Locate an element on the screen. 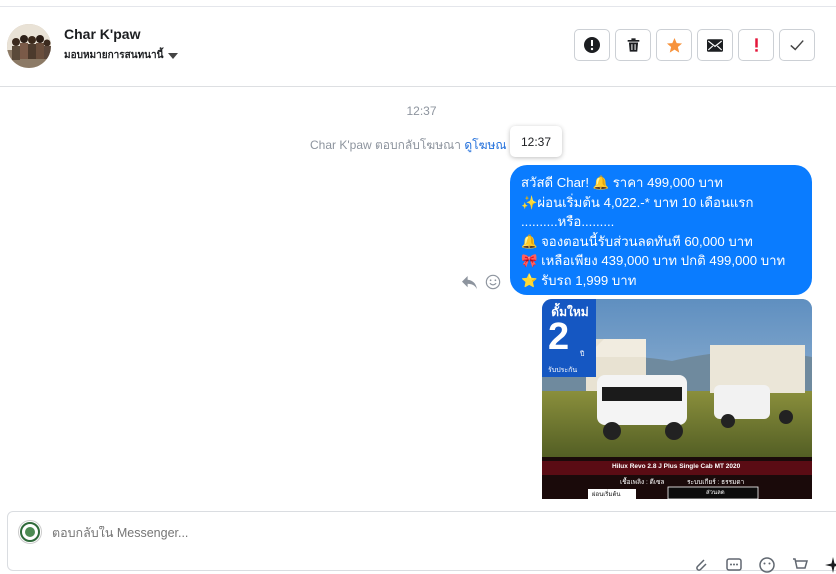 The height and width of the screenshot is (574, 836). alert-circle-icon is located at coordinates (592, 45).